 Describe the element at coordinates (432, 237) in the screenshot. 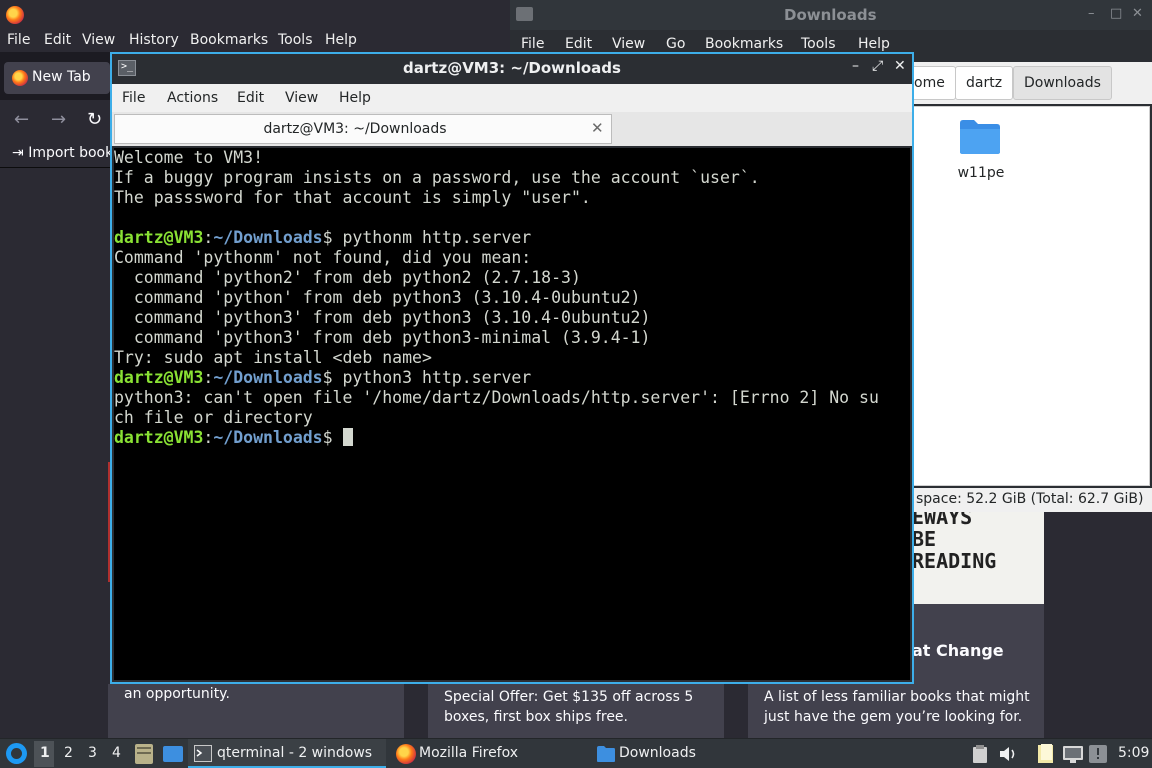

I see `command-text: pythonm http.server` at that location.